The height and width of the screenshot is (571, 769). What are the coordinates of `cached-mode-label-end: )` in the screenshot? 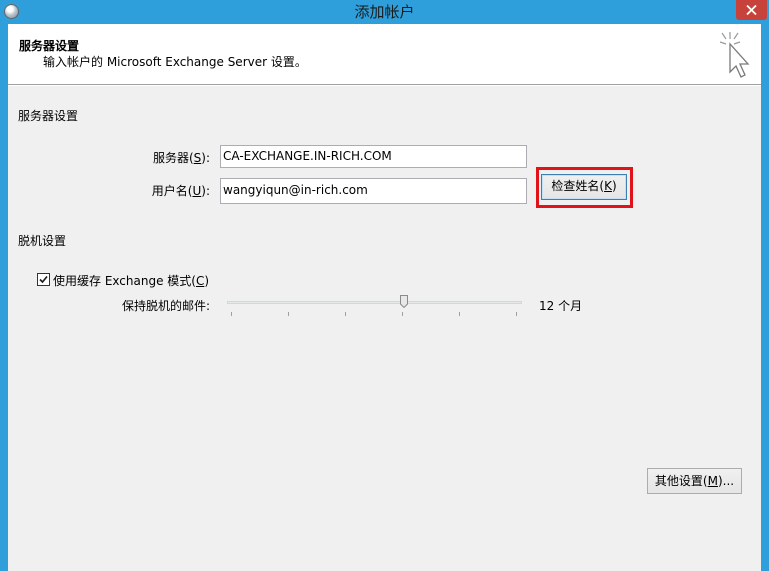 It's located at (207, 281).